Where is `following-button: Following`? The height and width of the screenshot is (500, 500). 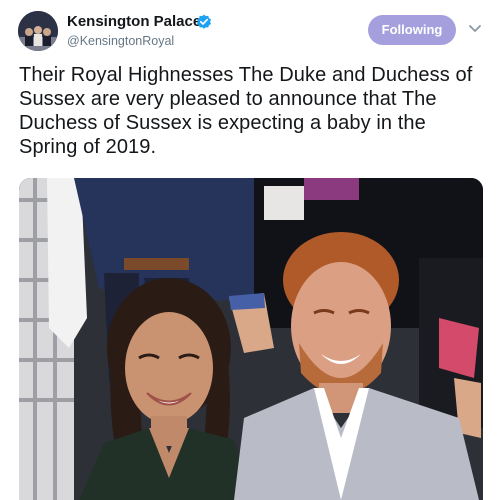 following-button: Following is located at coordinates (412, 30).